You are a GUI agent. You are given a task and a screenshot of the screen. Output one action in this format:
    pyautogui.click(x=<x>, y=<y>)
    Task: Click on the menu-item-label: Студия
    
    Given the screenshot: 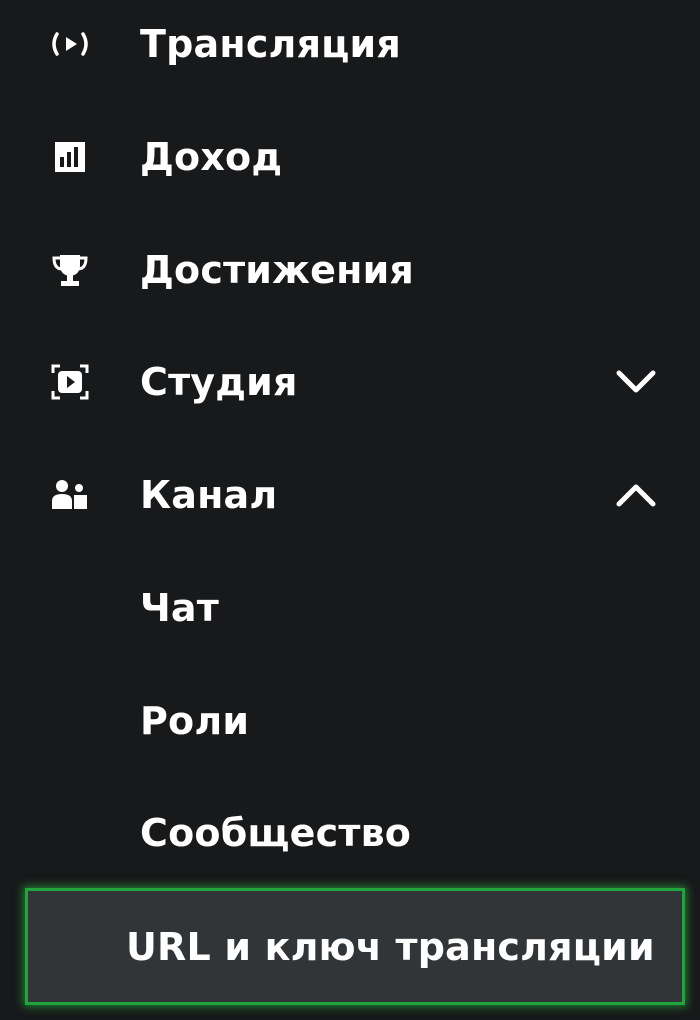 What is the action you would take?
    pyautogui.click(x=219, y=382)
    